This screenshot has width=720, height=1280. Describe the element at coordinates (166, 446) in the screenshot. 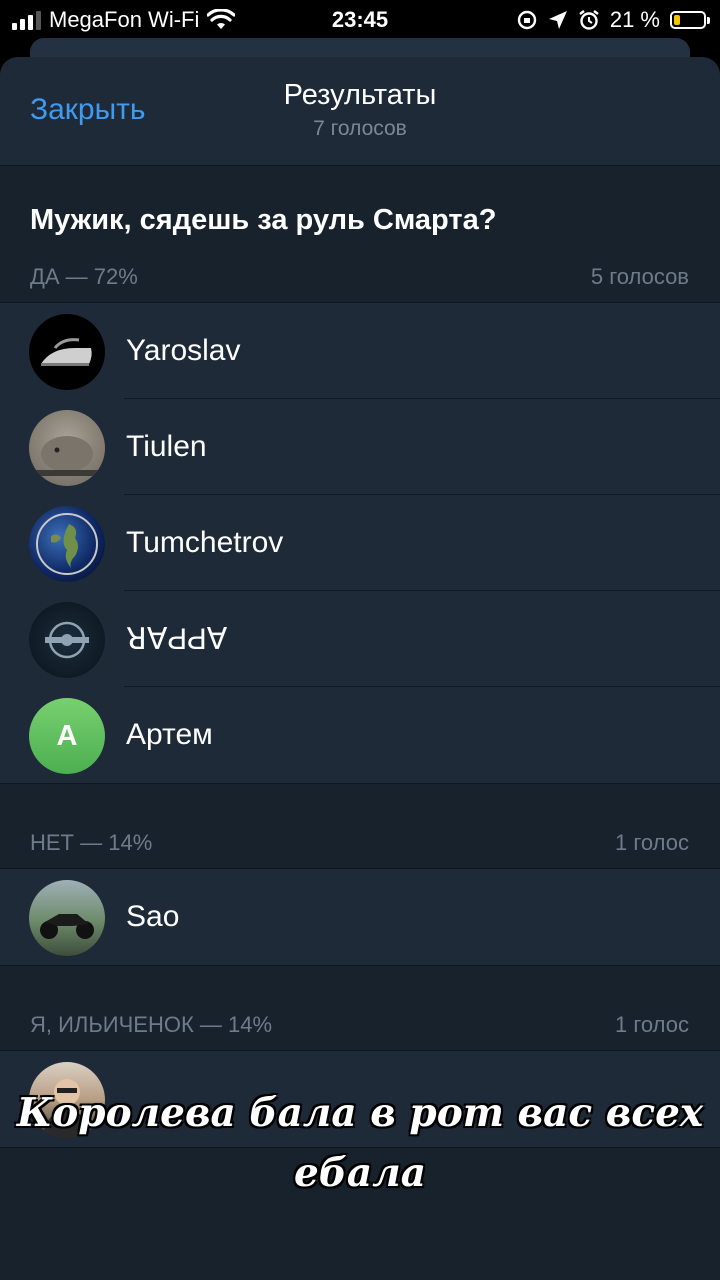

I see `voter-name: Tiulen` at that location.